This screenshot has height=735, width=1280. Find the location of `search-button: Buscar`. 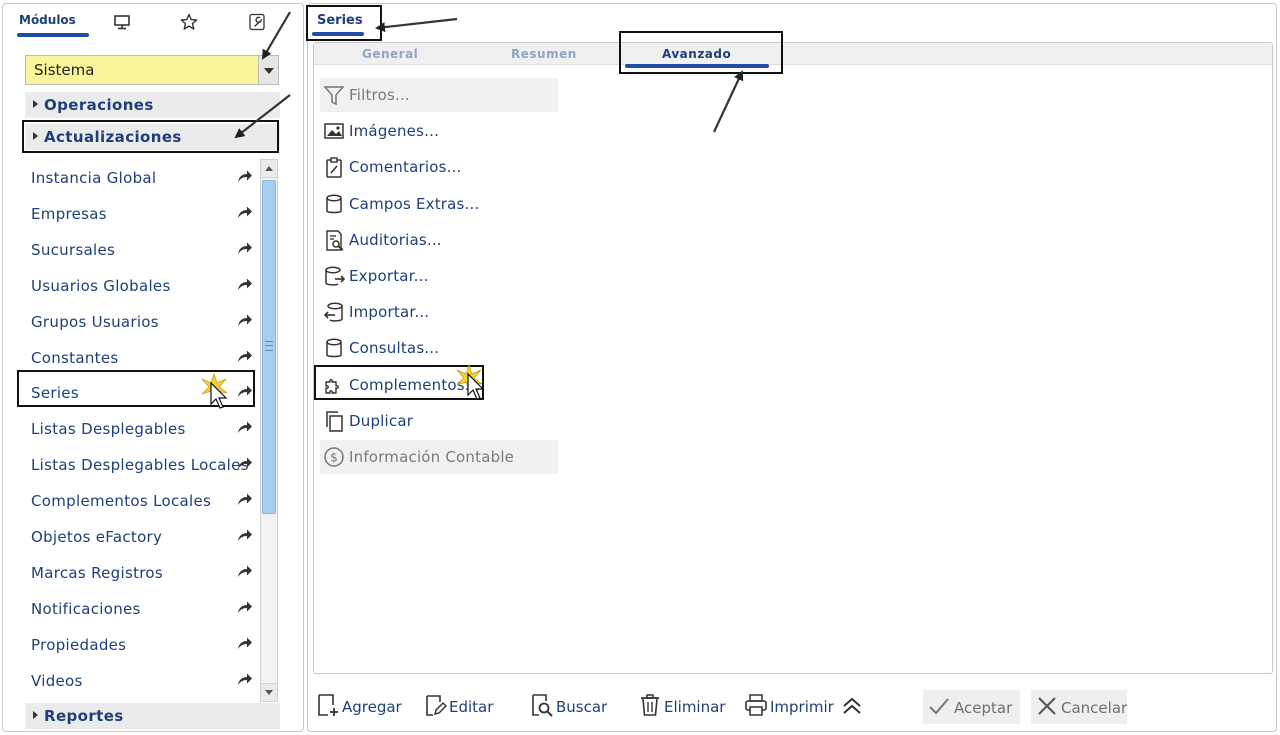

search-button: Buscar is located at coordinates (570, 706).